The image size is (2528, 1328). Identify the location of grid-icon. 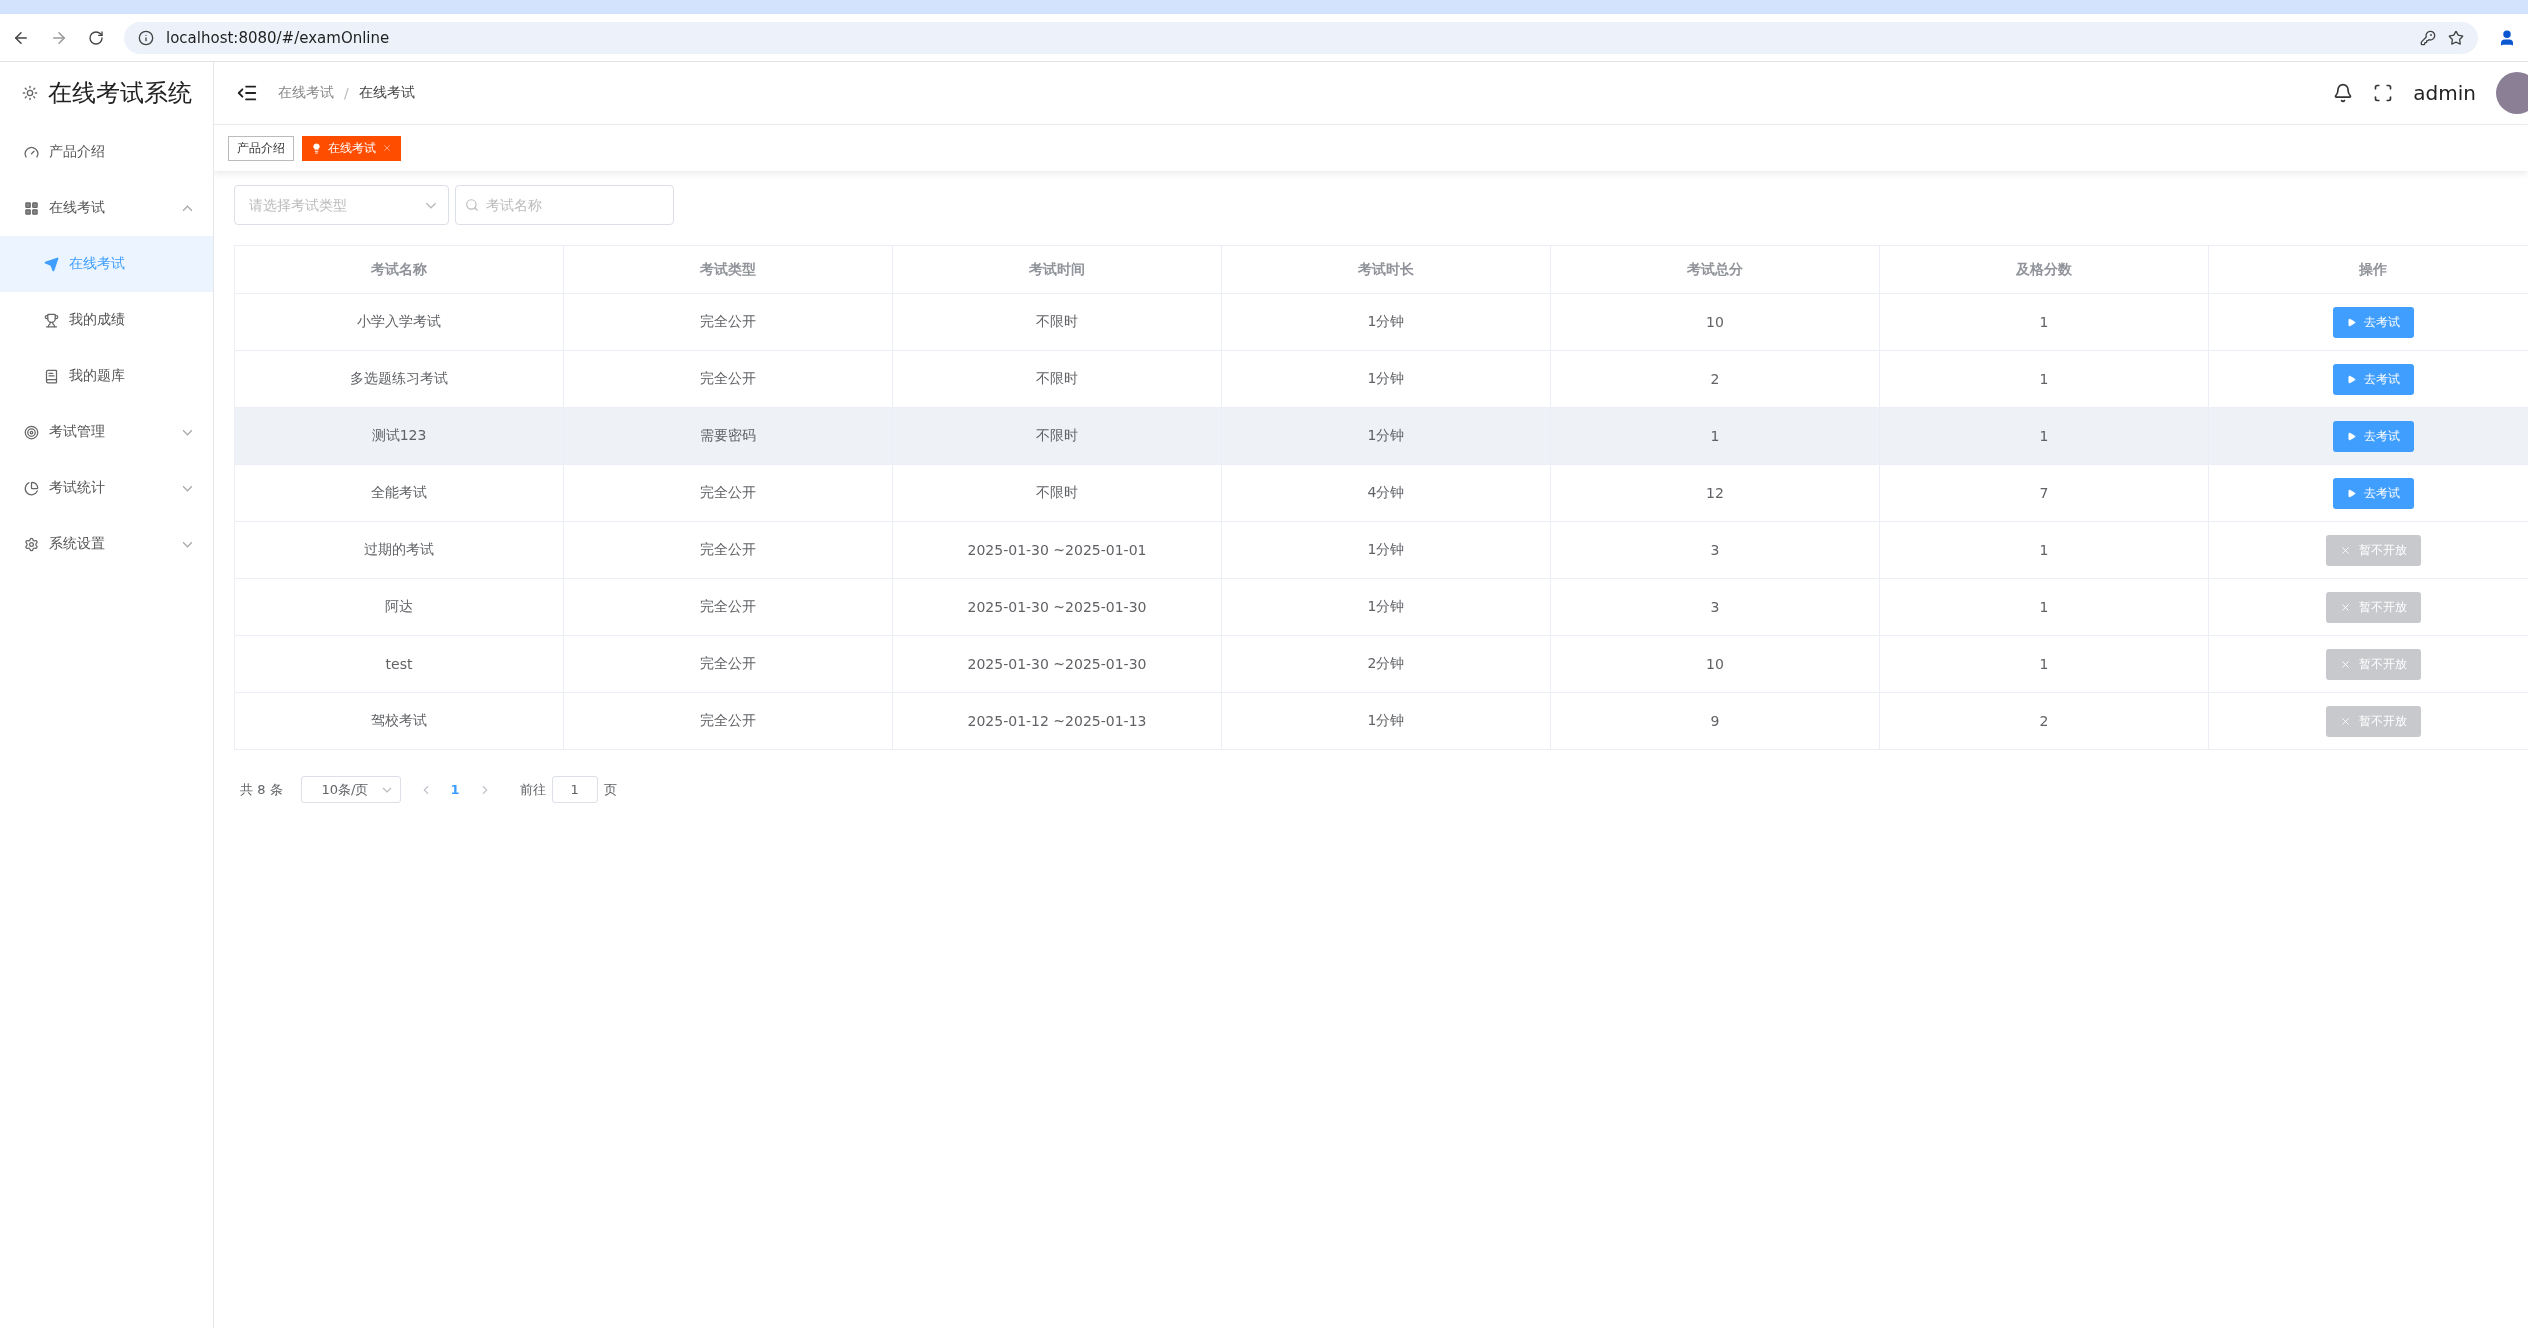
(31, 208).